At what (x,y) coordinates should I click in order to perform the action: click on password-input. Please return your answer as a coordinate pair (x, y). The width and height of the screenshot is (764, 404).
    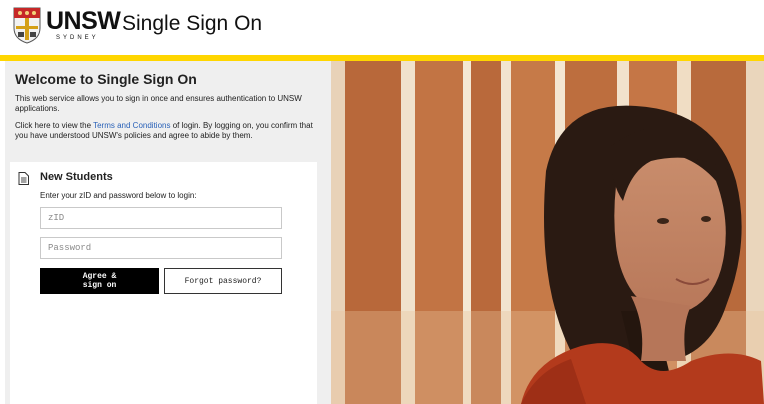
    Looking at the image, I should click on (161, 248).